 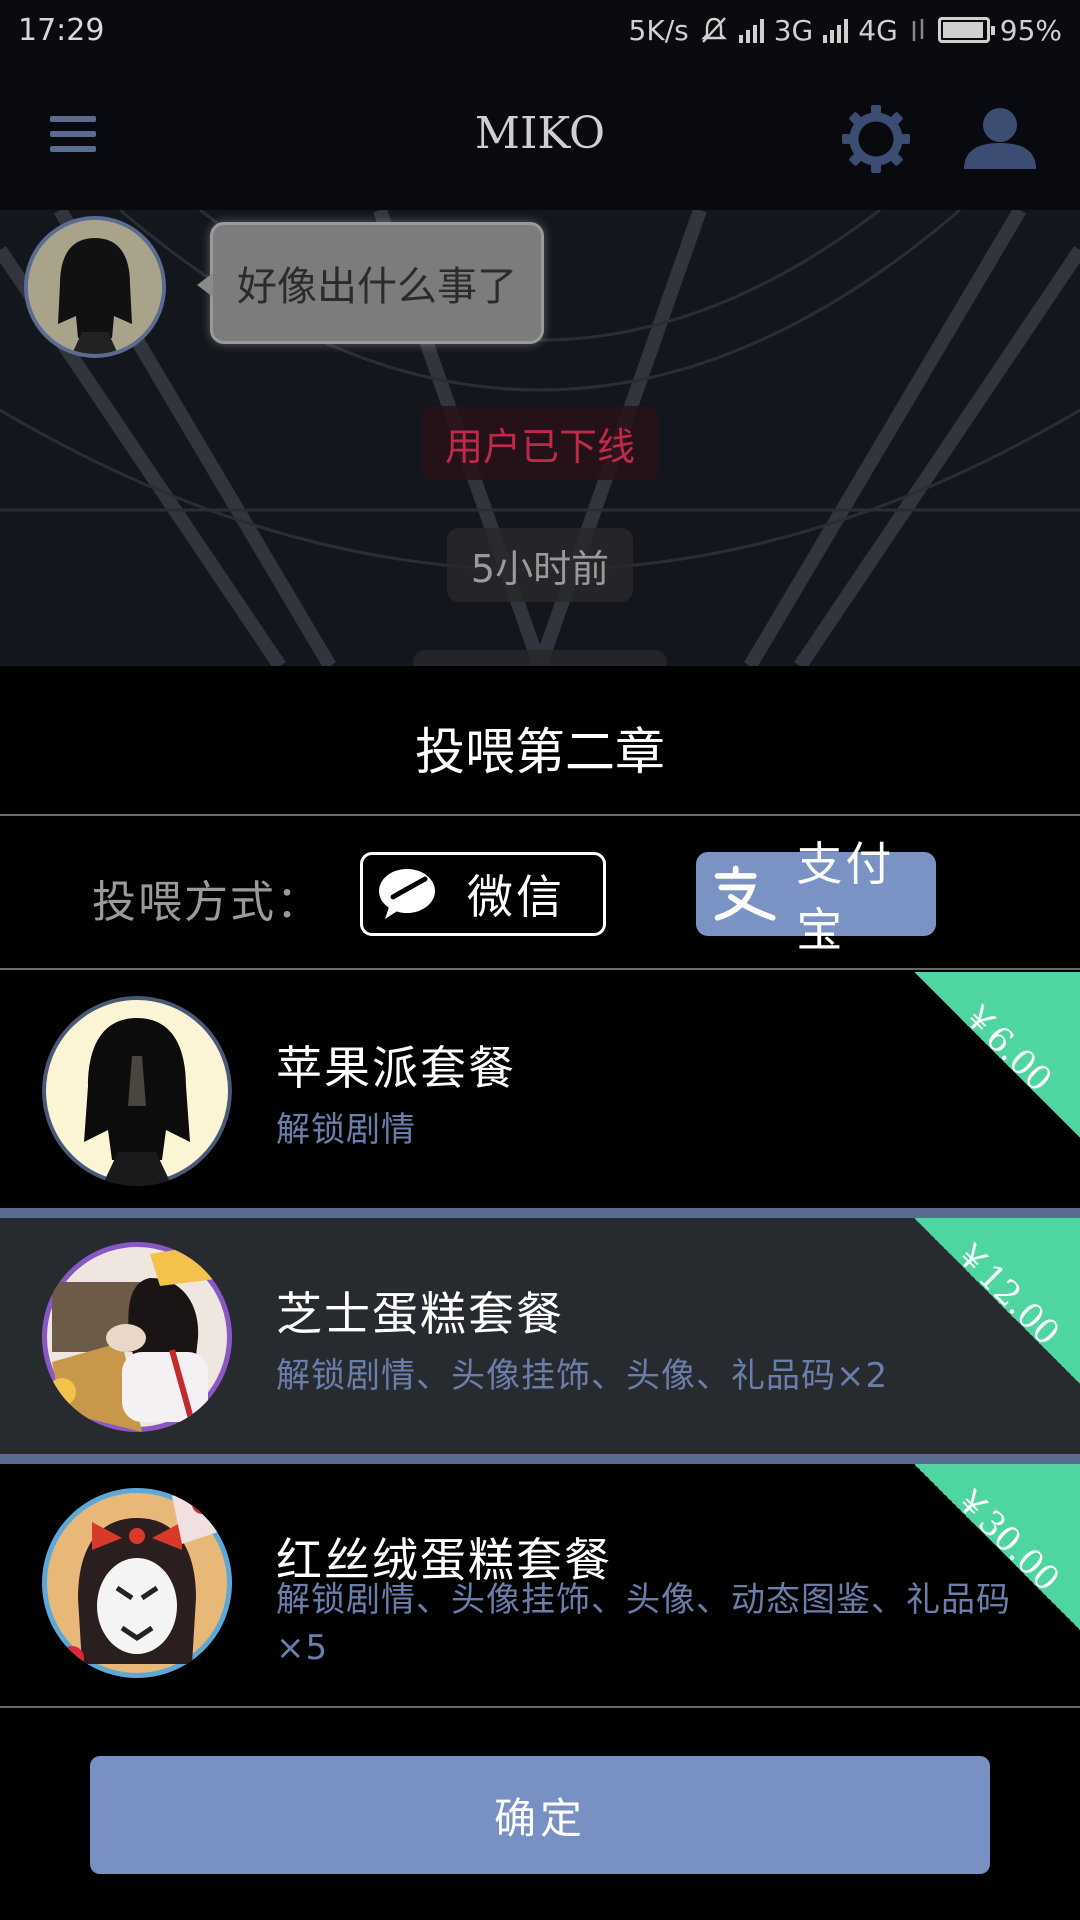 I want to click on wechat-pay-button: 微信, so click(x=483, y=894).